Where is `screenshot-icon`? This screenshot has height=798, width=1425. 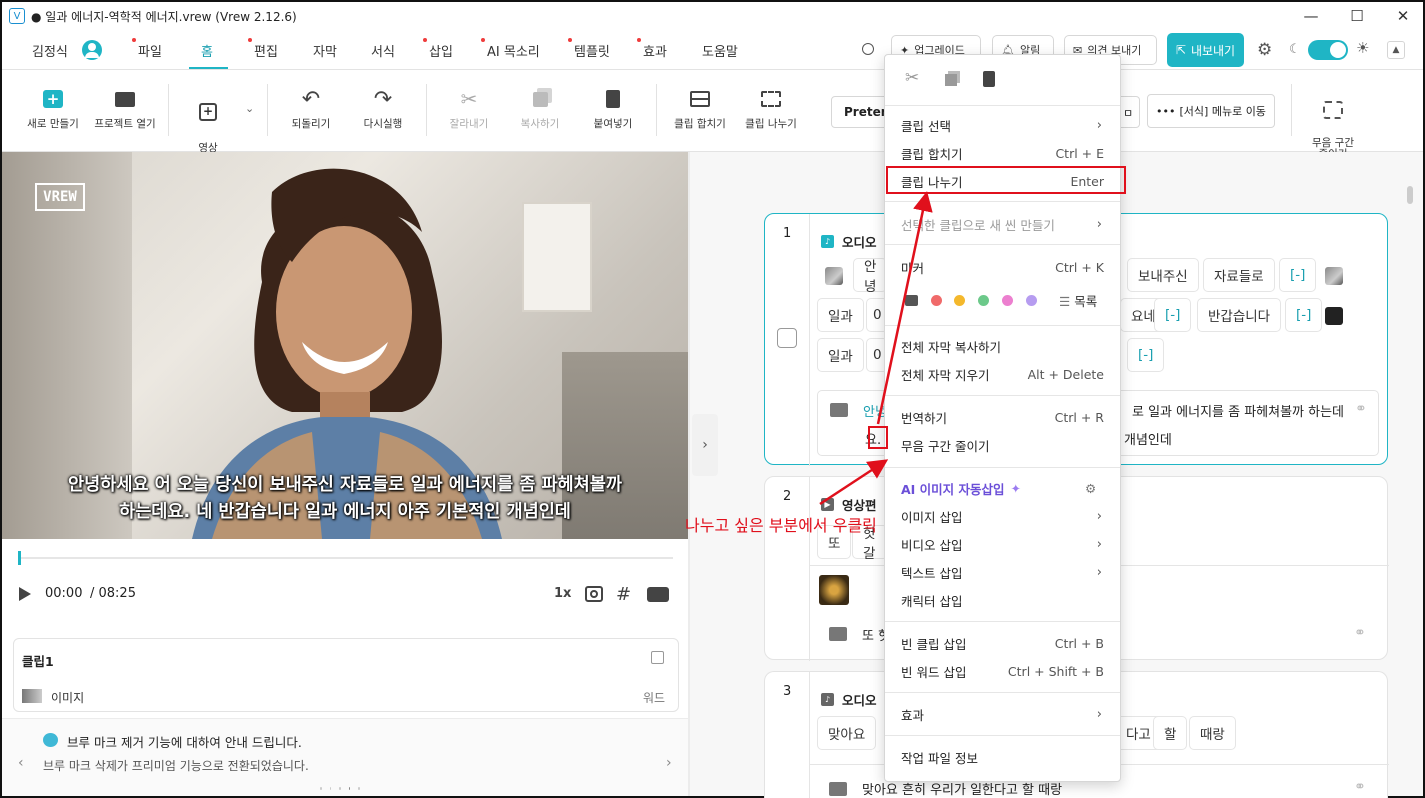 screenshot-icon is located at coordinates (594, 594).